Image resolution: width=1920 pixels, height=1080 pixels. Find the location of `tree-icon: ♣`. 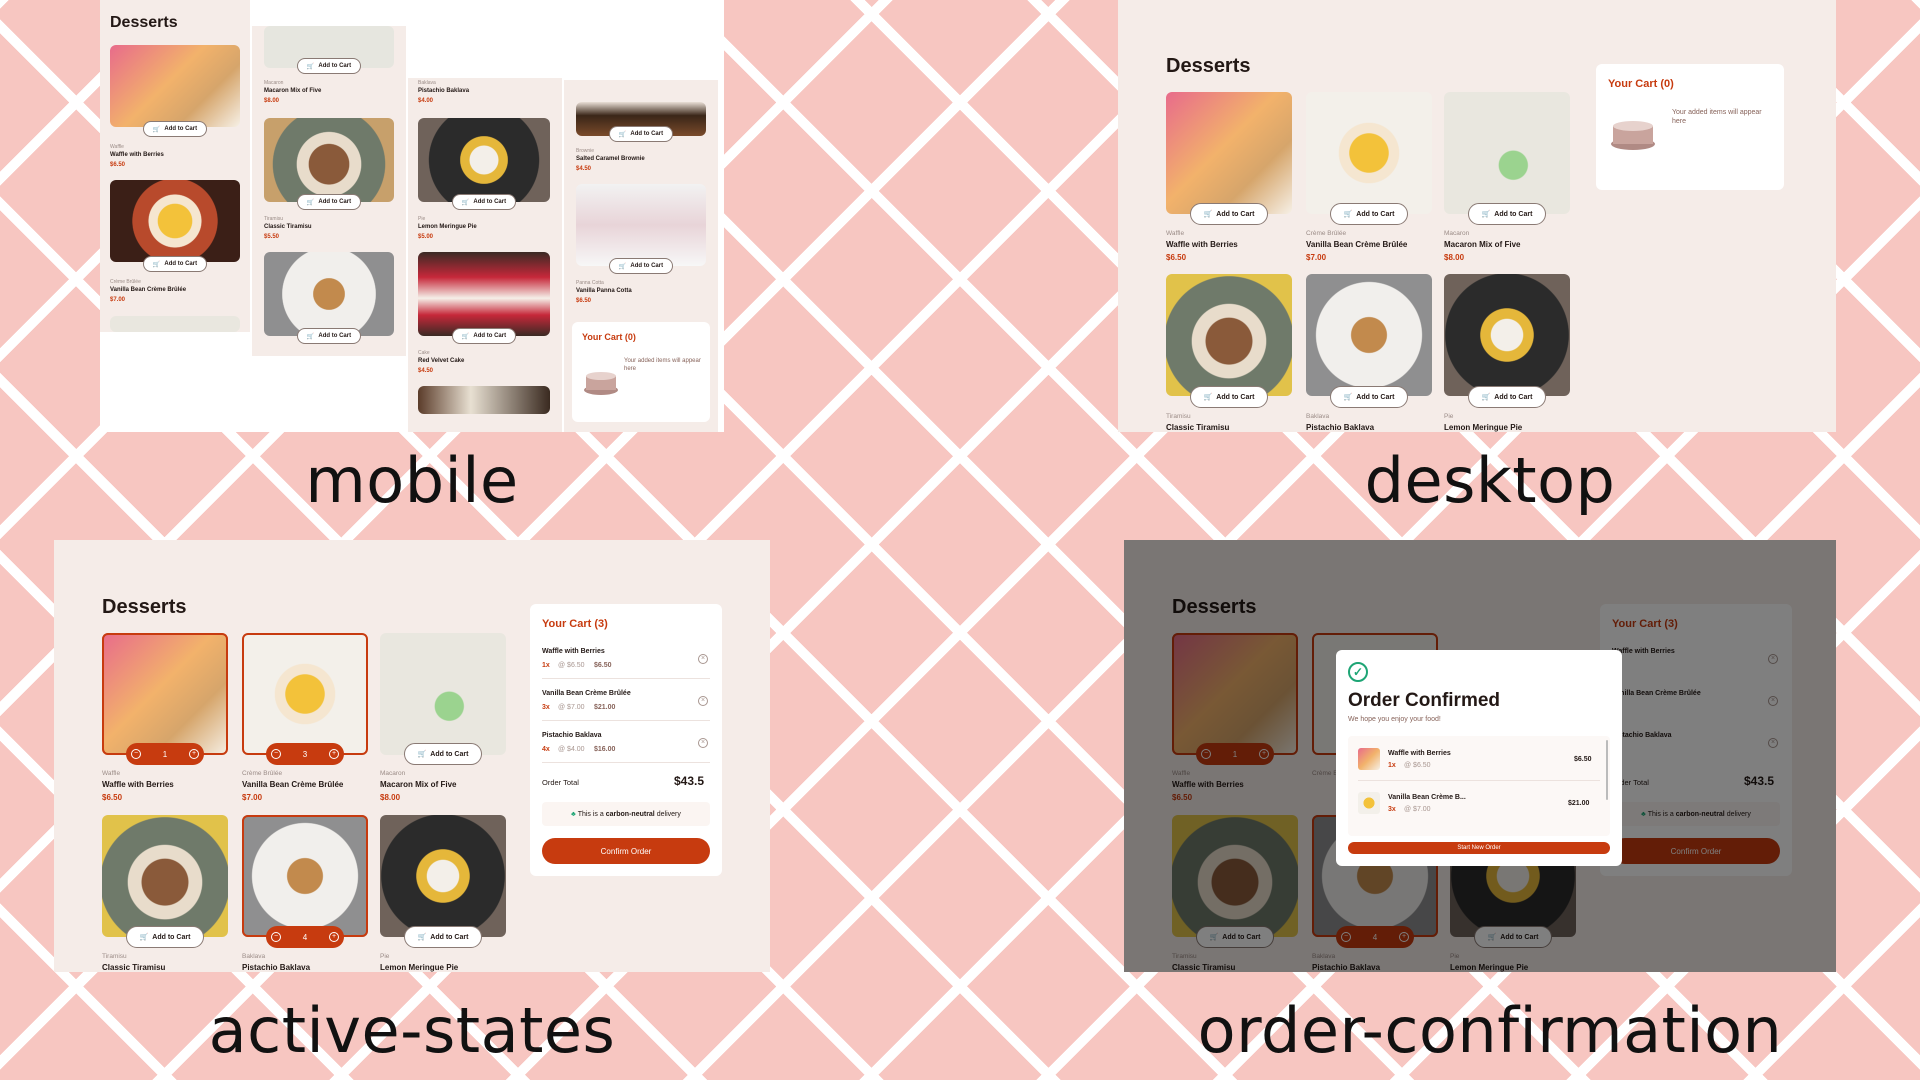

tree-icon: ♣ is located at coordinates (573, 814).